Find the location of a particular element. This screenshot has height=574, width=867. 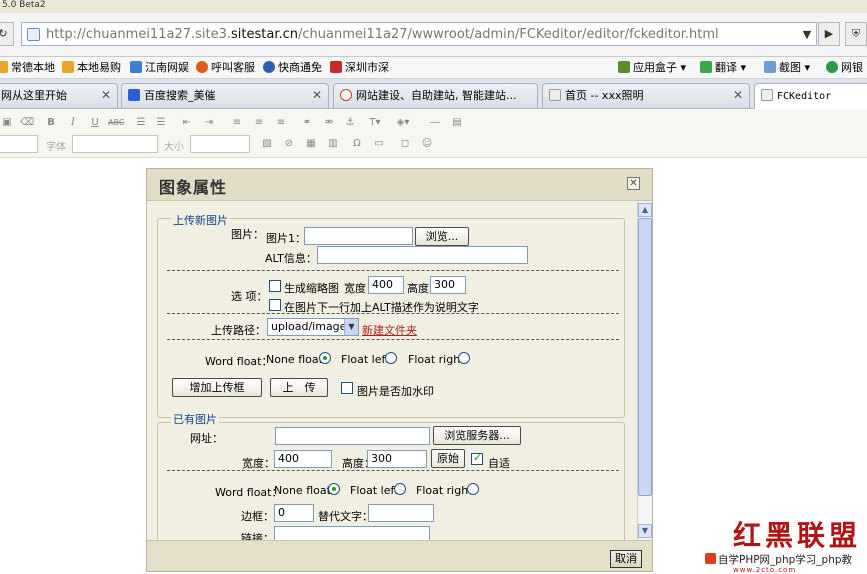

fav-item-5: 快商通免 is located at coordinates (292, 68).